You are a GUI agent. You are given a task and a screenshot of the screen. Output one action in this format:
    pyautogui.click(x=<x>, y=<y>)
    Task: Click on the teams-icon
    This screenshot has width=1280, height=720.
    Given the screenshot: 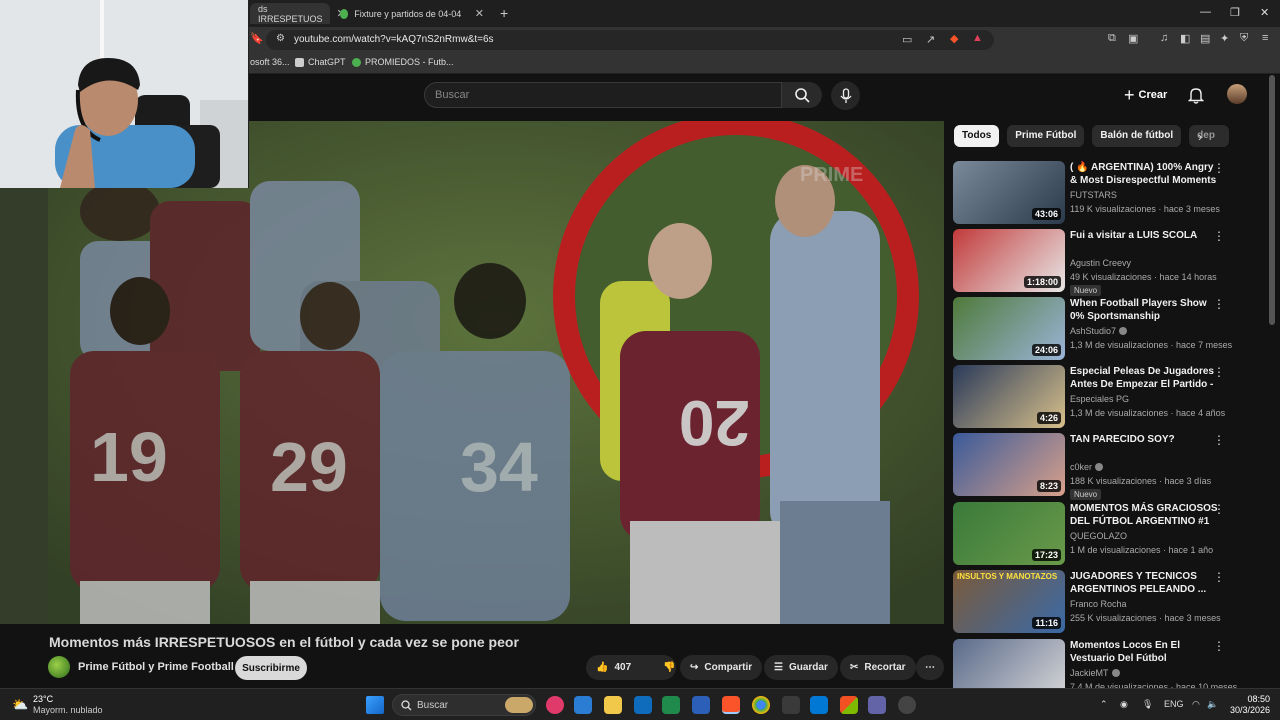 What is the action you would take?
    pyautogui.click(x=877, y=705)
    